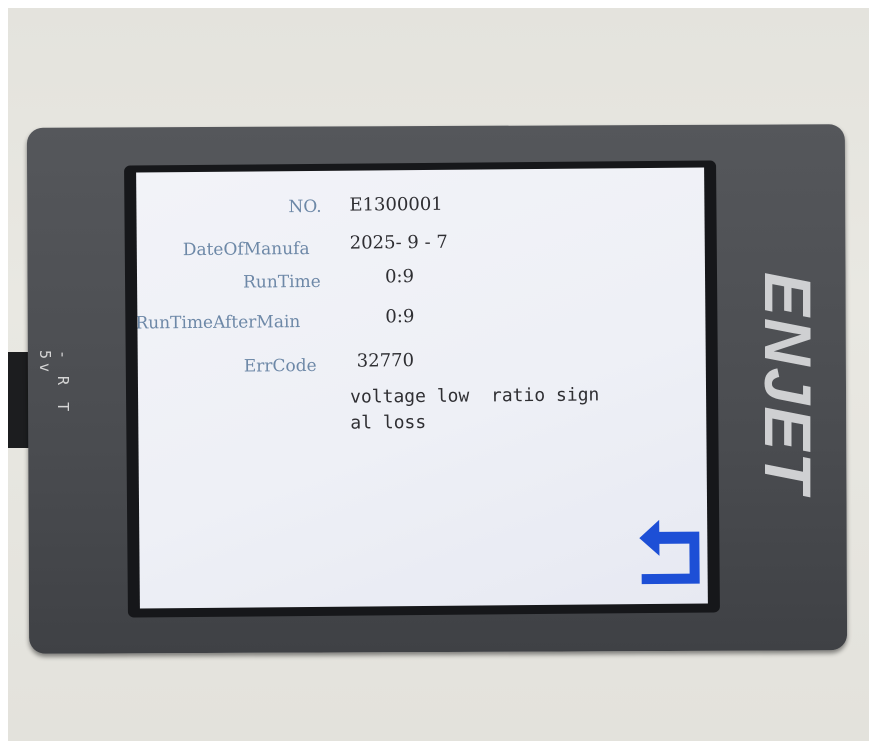 The height and width of the screenshot is (749, 877). Describe the element at coordinates (280, 366) in the screenshot. I see `field-label-errcode: ErrCode` at that location.